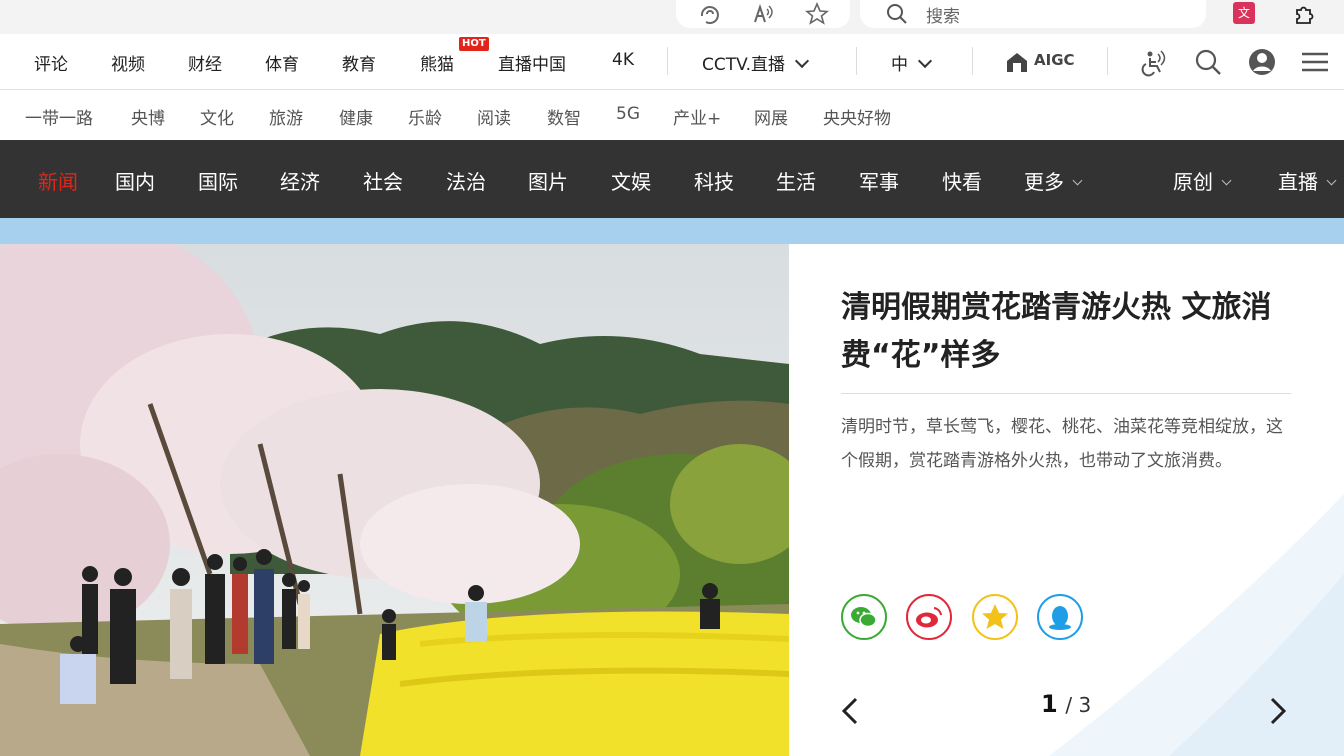 This screenshot has width=1344, height=756. What do you see at coordinates (1298, 182) in the screenshot?
I see `live-label: 直播` at bounding box center [1298, 182].